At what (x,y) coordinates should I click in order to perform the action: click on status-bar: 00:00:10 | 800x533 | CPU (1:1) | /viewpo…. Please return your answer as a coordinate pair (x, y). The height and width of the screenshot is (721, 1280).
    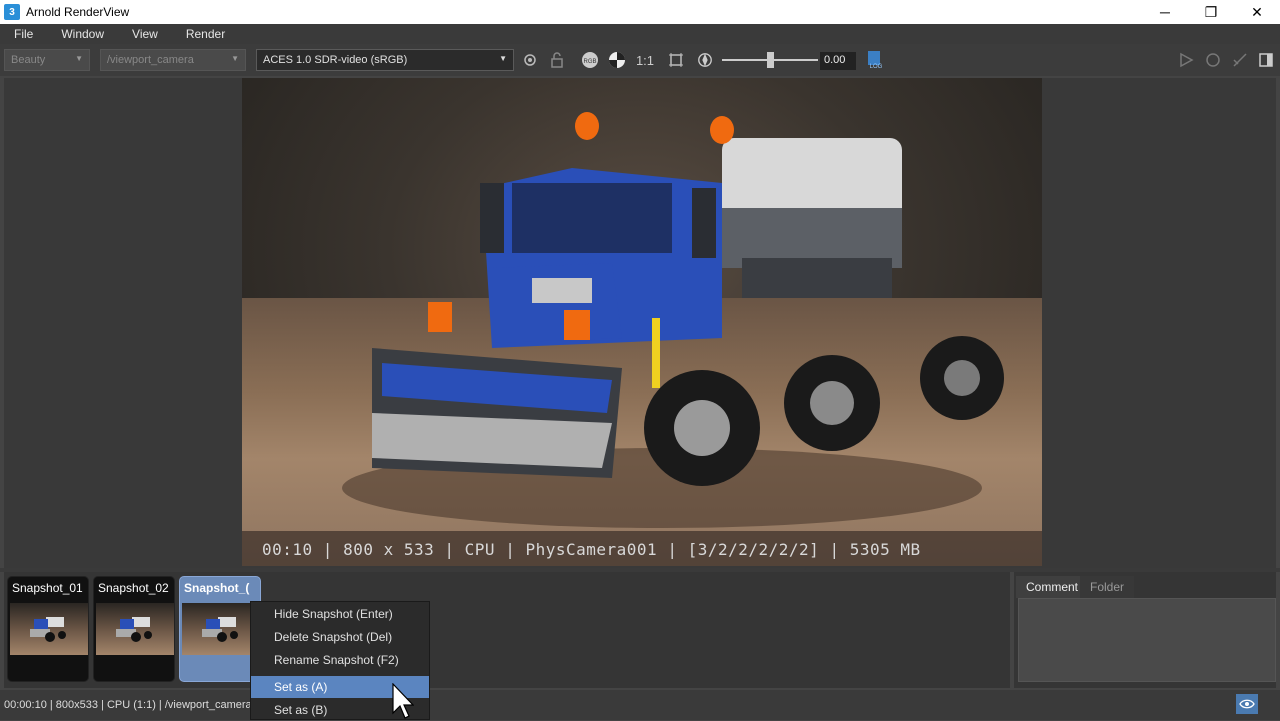
    Looking at the image, I should click on (640, 705).